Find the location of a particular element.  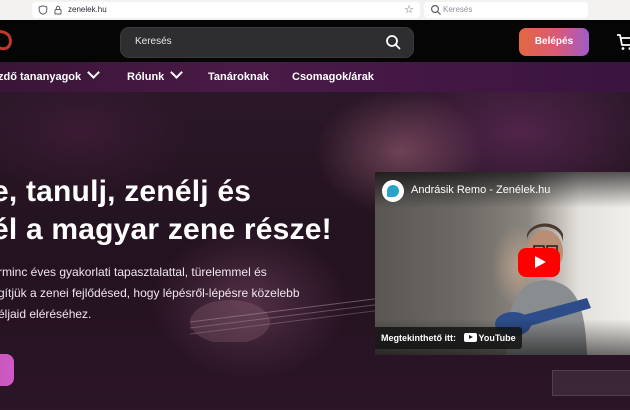

video-title: Andrásik Remo - Zenélek.hu is located at coordinates (480, 190).